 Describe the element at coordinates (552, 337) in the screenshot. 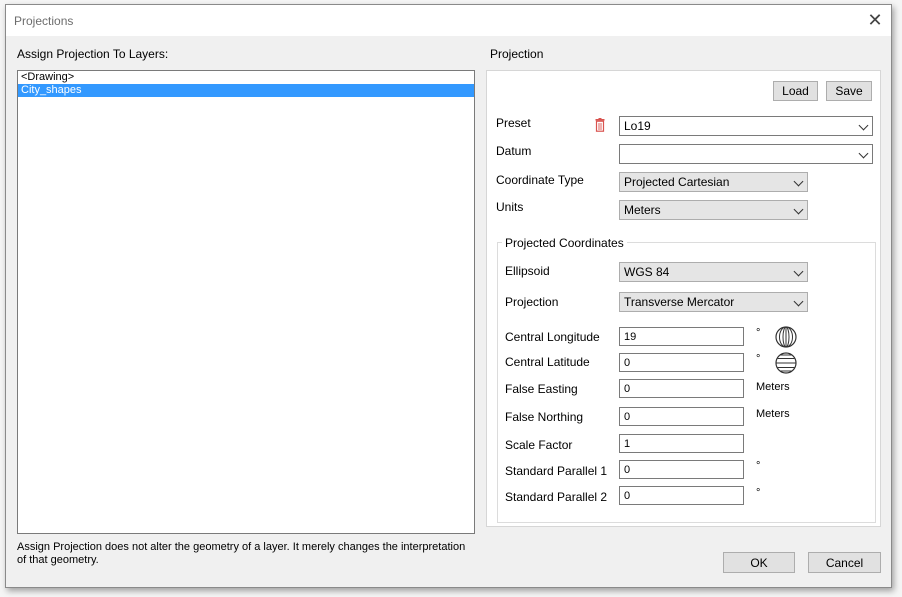

I see `central-longitude-label: Central Longitude` at that location.